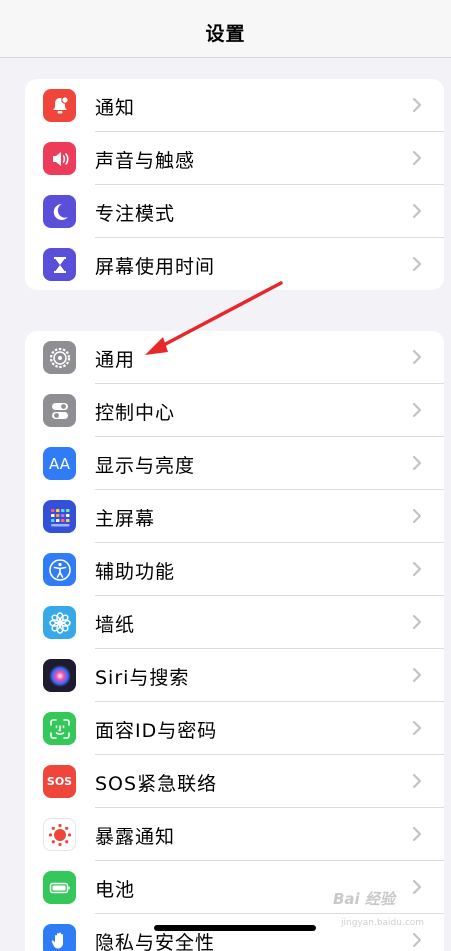 This screenshot has height=951, width=451. I want to click on sos-icon: SOS, so click(59, 781).